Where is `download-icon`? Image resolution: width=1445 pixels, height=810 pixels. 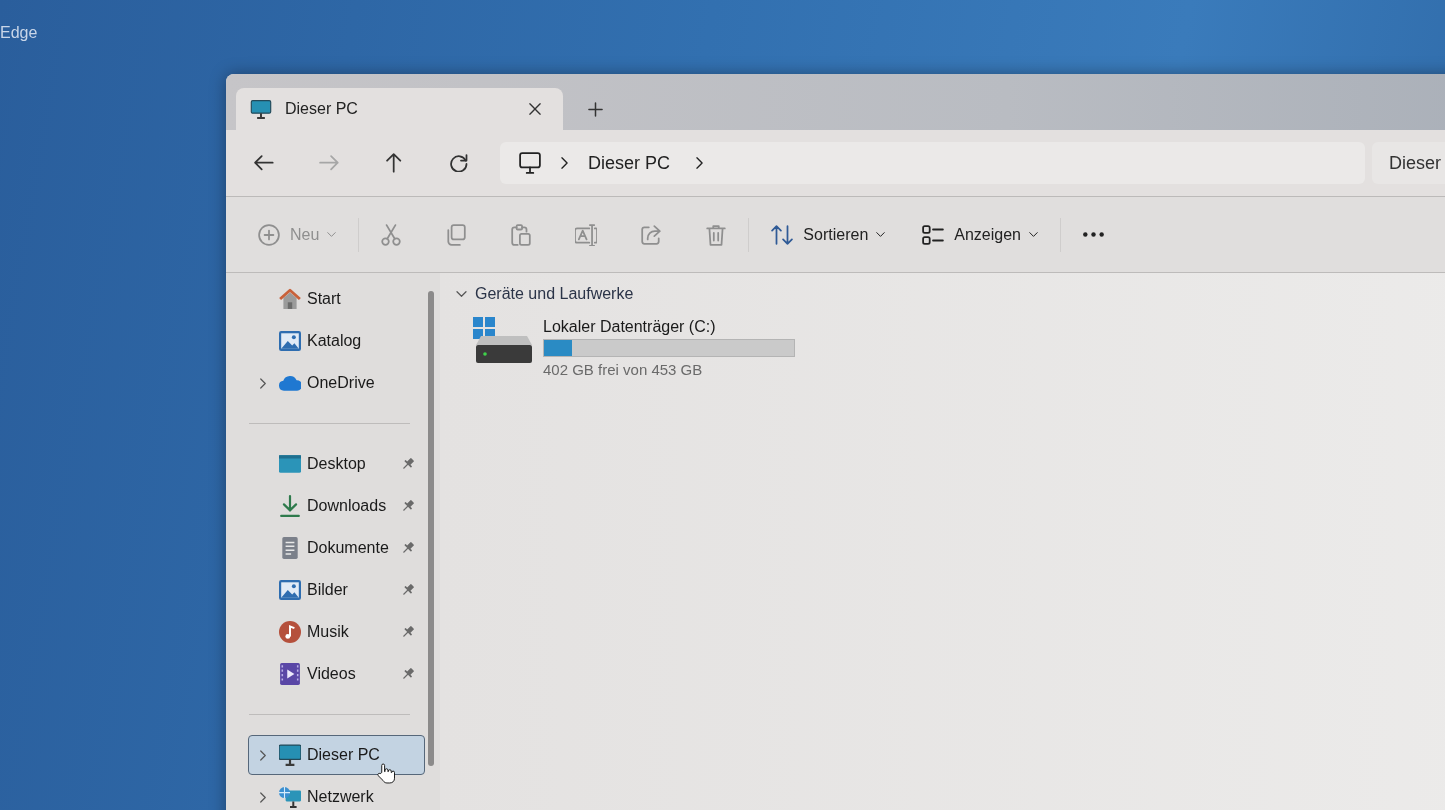
download-icon is located at coordinates (290, 506).